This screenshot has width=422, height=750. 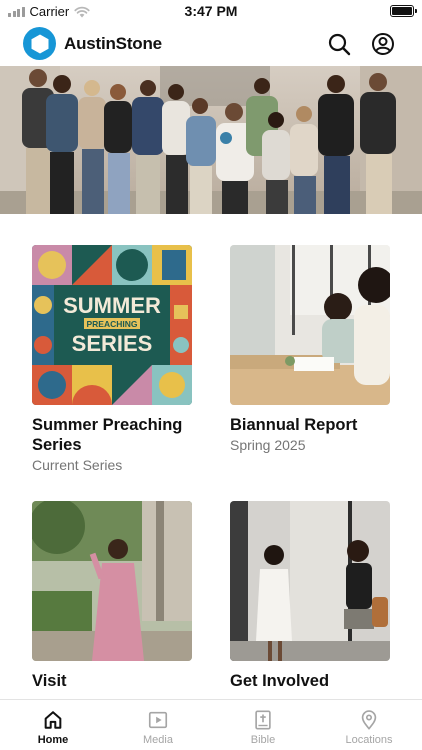 What do you see at coordinates (280, 681) in the screenshot?
I see `card-title: Get Involved` at bounding box center [280, 681].